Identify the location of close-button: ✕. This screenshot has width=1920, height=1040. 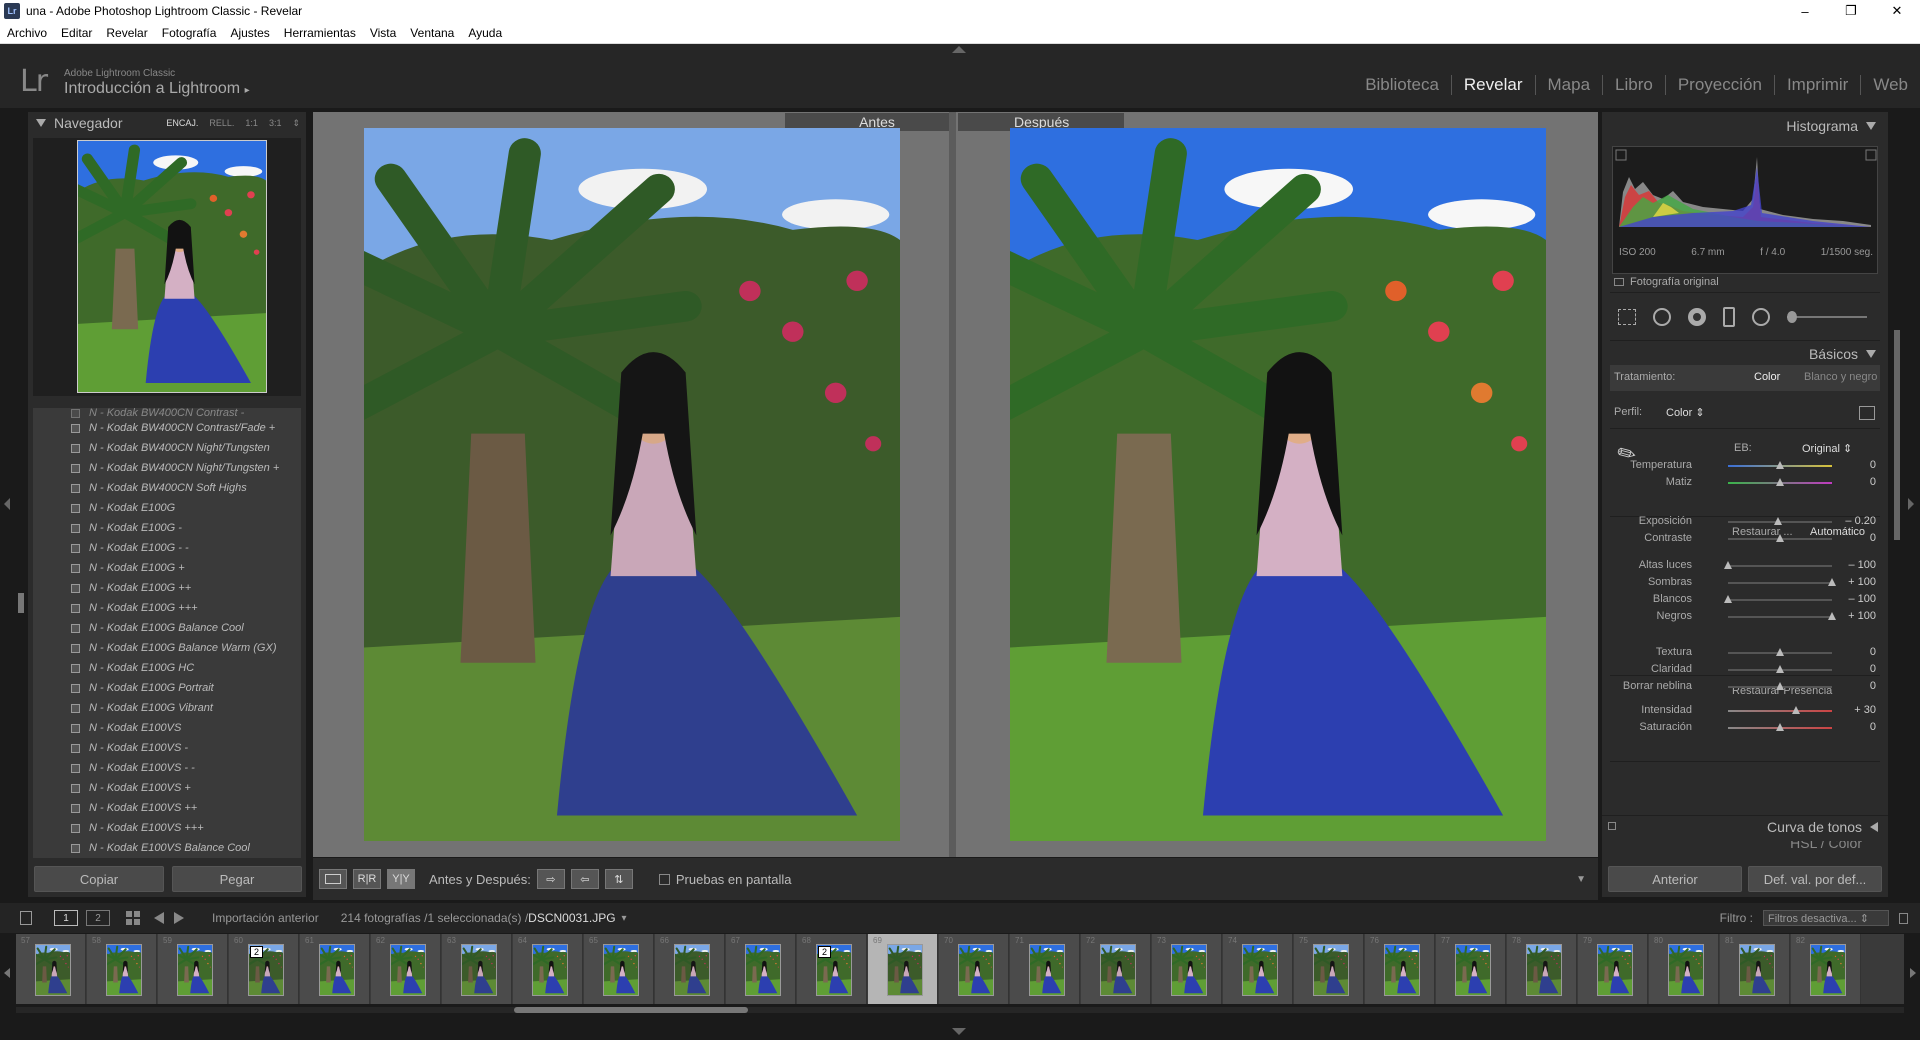
(1897, 11).